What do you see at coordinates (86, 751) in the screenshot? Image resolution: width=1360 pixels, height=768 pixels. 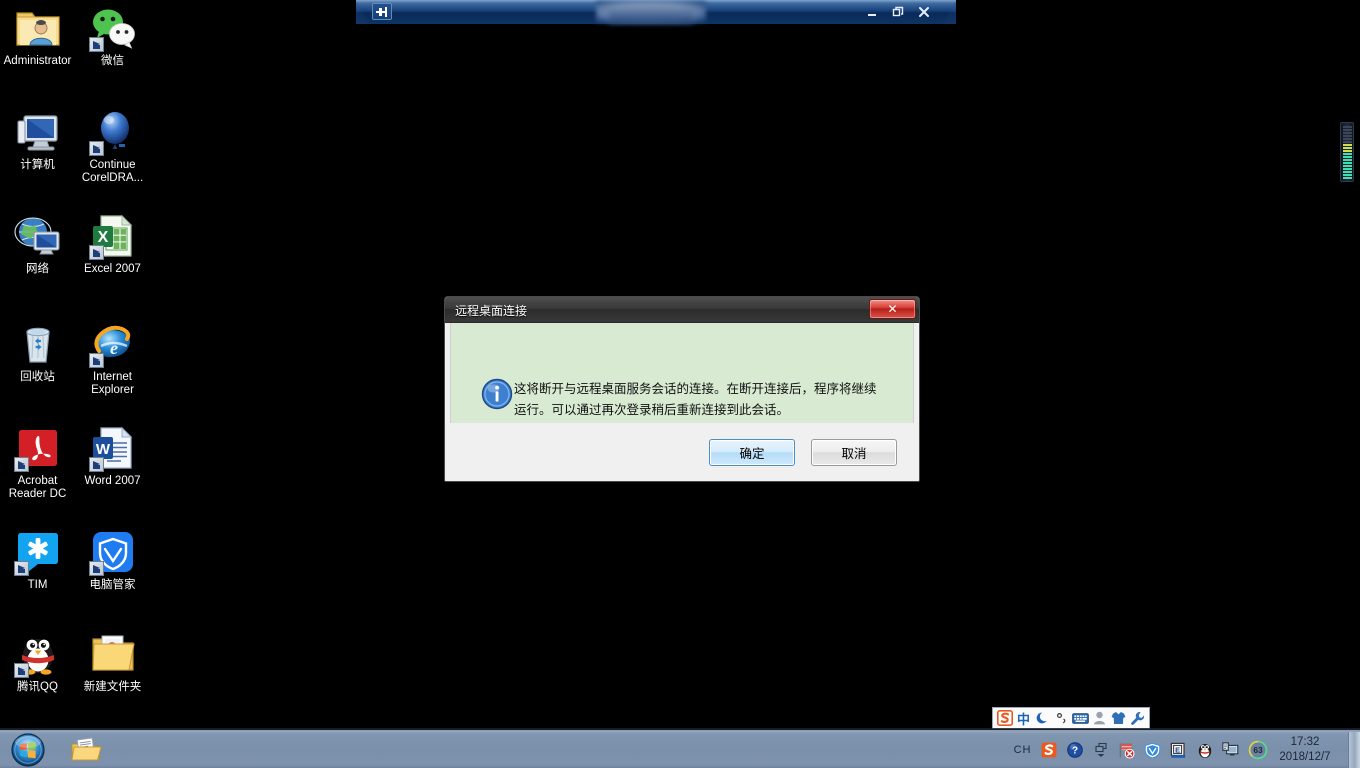 I see `taskbar-explorer-button` at bounding box center [86, 751].